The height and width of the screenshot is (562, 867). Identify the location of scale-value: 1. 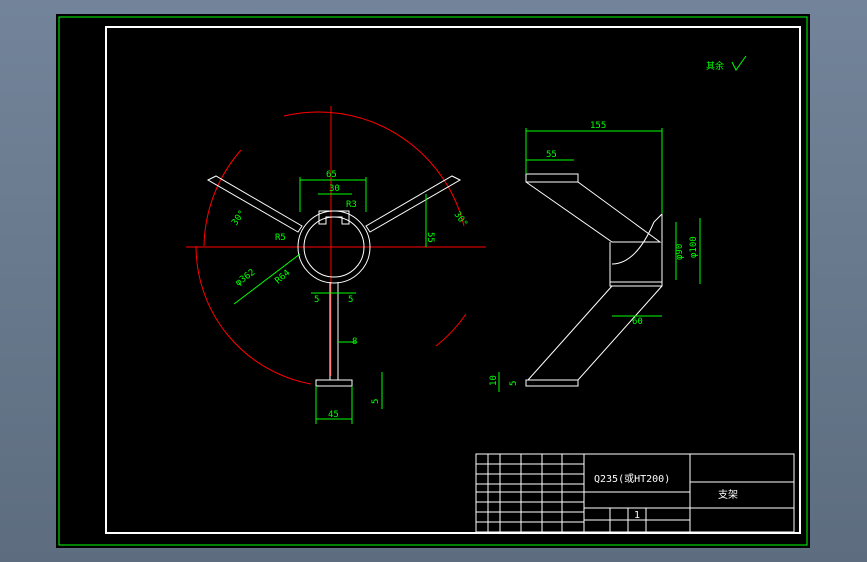
(637, 515).